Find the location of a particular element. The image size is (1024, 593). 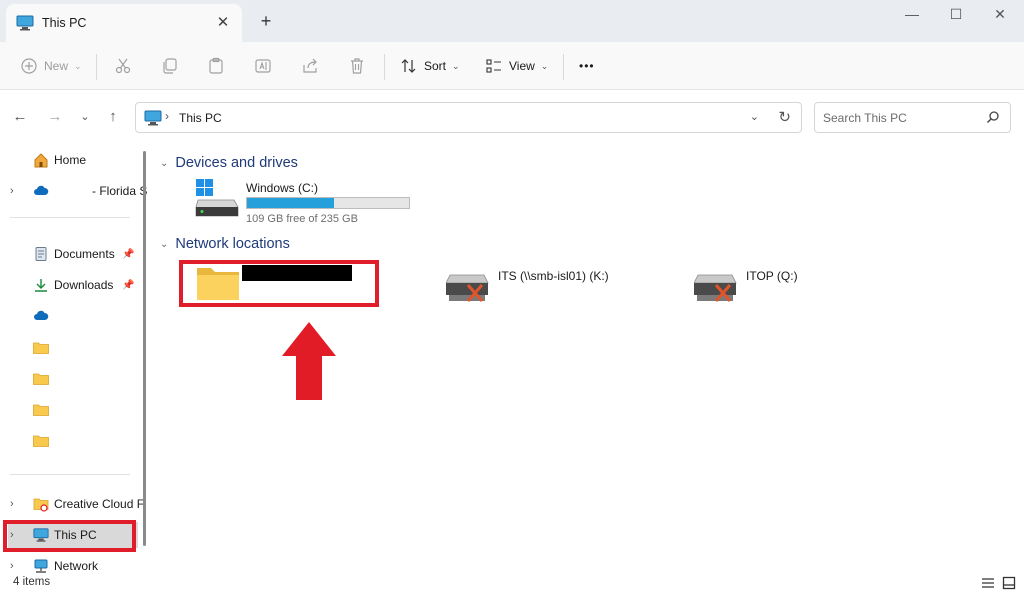

view-button: View ⌄ is located at coordinates (516, 66).